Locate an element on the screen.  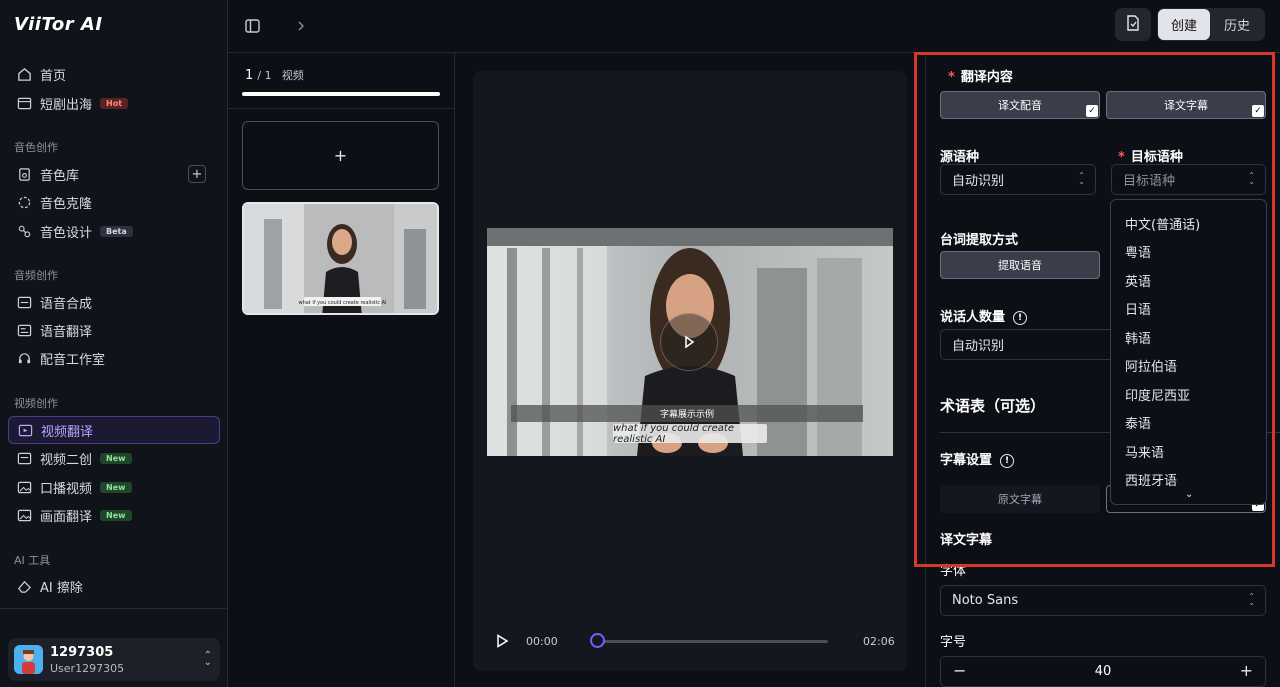
sidebar-item-voice-library: 音色库 + is located at coordinates (114, 174).